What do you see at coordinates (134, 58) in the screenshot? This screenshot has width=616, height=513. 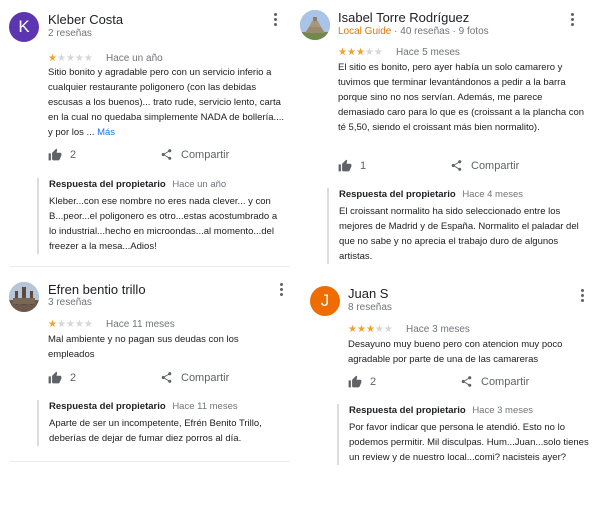 I see `review-time: Hace un año` at bounding box center [134, 58].